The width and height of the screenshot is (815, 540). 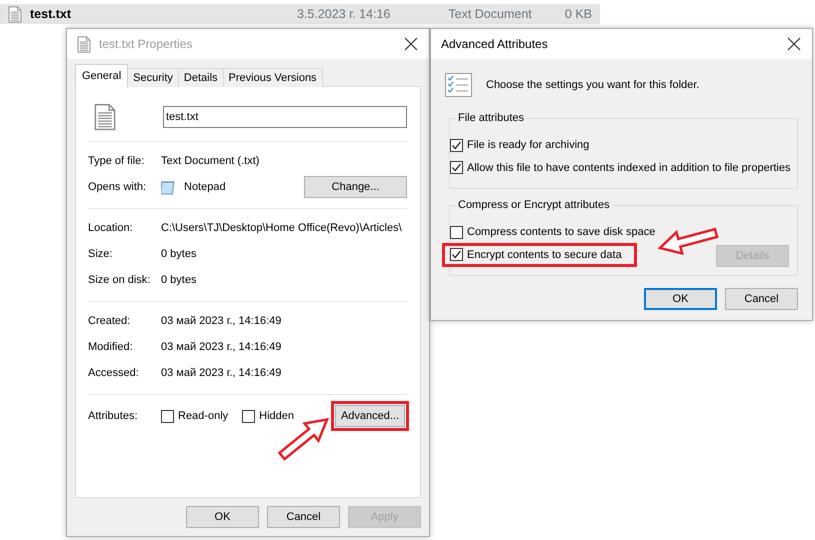 What do you see at coordinates (628, 168) in the screenshot?
I see `checkbox-label: Allow this file to have contents indexed in addition to file properties` at bounding box center [628, 168].